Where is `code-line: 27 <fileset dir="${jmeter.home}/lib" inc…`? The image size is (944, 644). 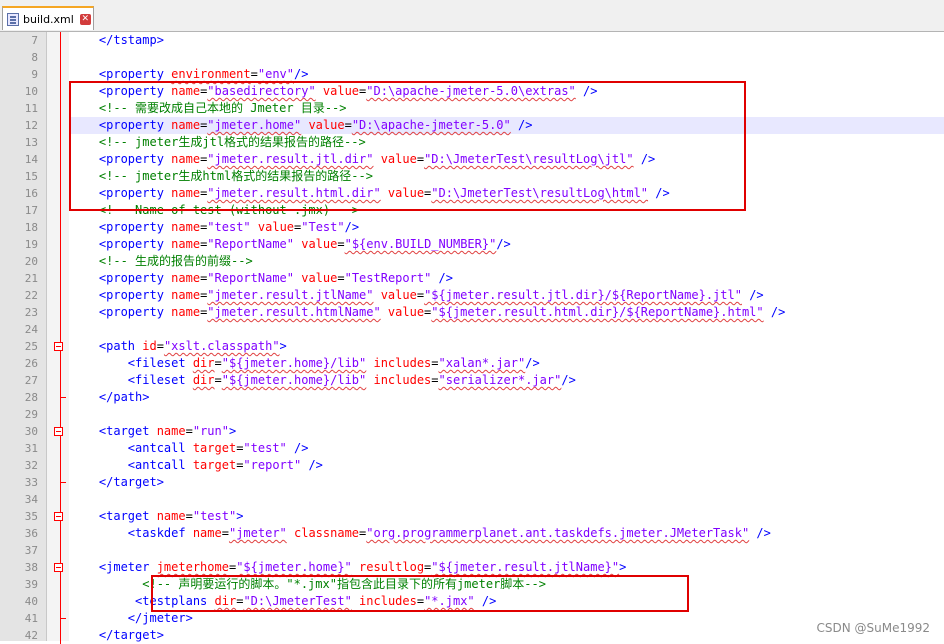
code-line: 27 <fileset dir="${jmeter.home}/lib" inc… is located at coordinates (472, 380).